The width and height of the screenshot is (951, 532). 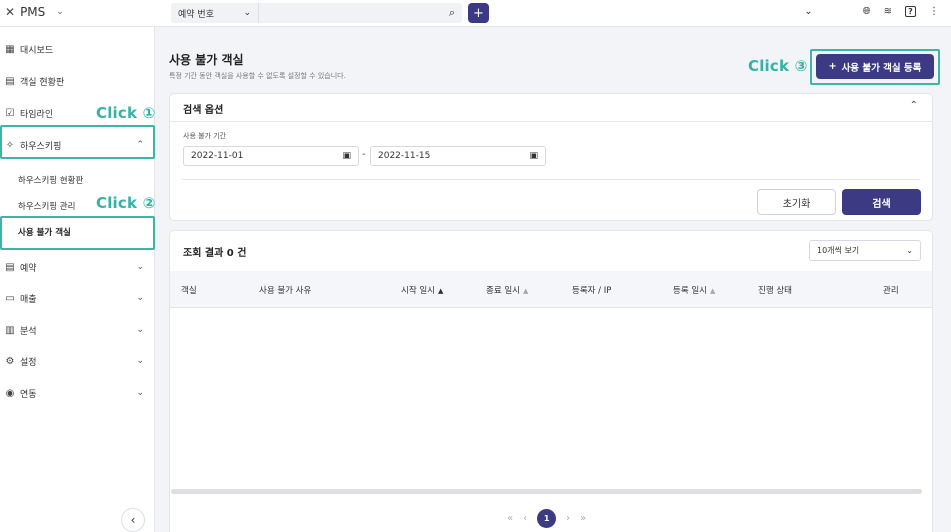 What do you see at coordinates (77, 142) in the screenshot?
I see `highlight-housekeeping` at bounding box center [77, 142].